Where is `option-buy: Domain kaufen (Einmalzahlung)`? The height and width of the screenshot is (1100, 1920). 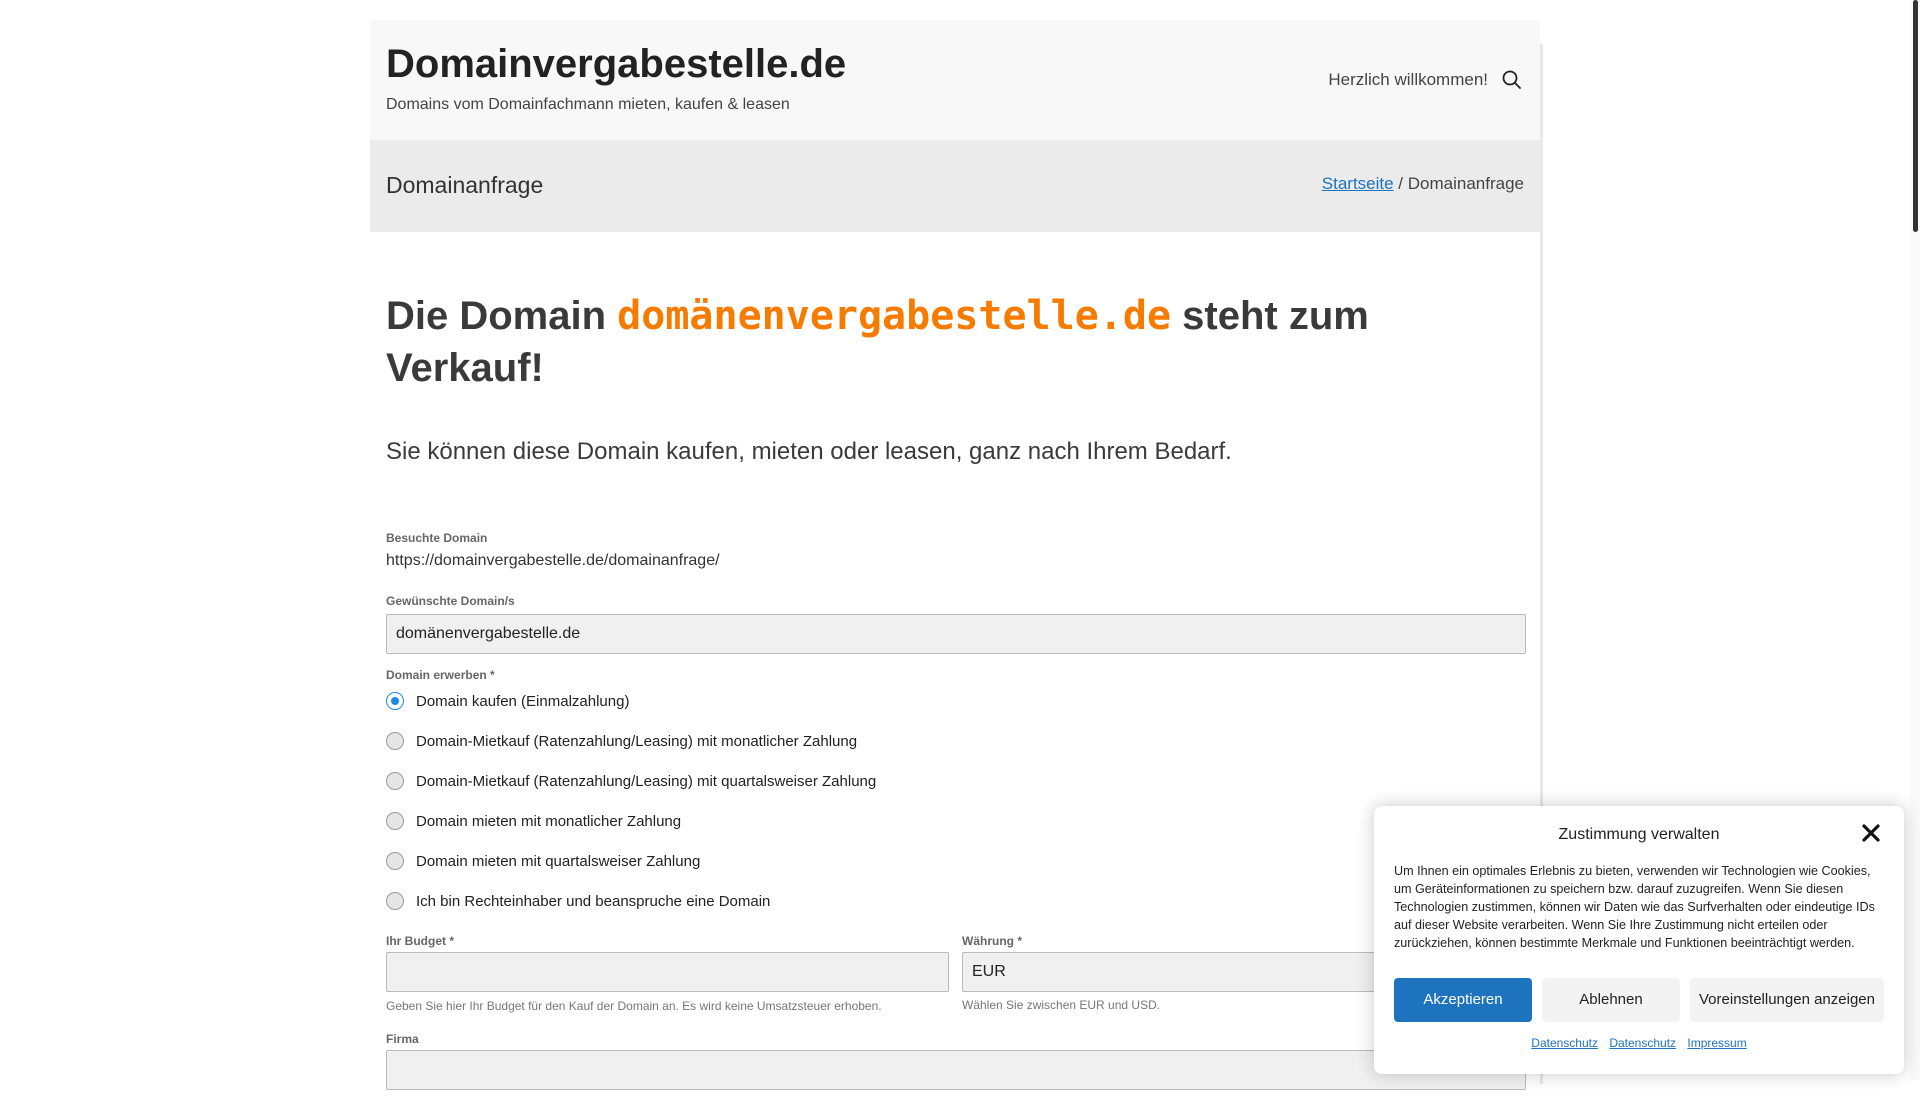 option-buy: Domain kaufen (Einmalzahlung) is located at coordinates (507, 701).